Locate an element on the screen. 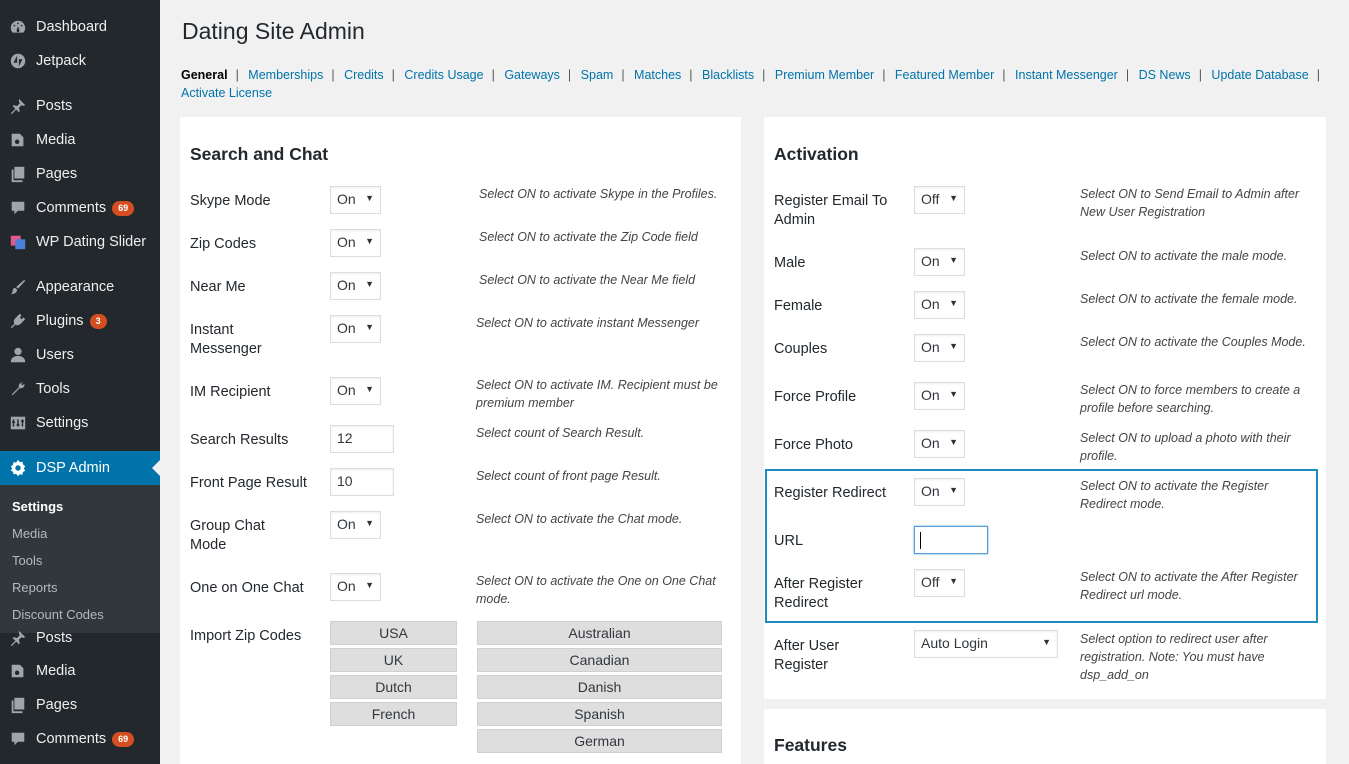 The height and width of the screenshot is (764, 1349). skype-mode-select: On ▼ is located at coordinates (355, 200).